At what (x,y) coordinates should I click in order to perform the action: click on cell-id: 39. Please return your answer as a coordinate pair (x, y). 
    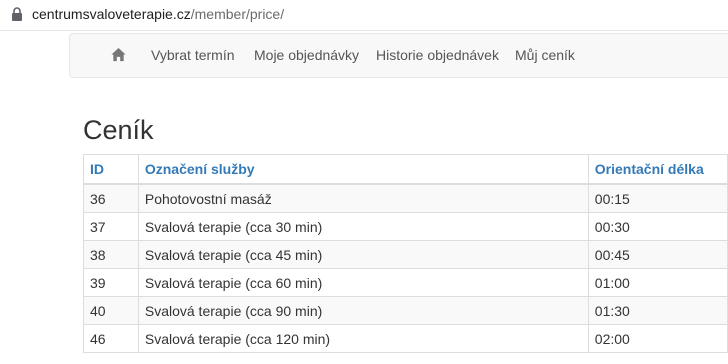
    Looking at the image, I should click on (111, 282).